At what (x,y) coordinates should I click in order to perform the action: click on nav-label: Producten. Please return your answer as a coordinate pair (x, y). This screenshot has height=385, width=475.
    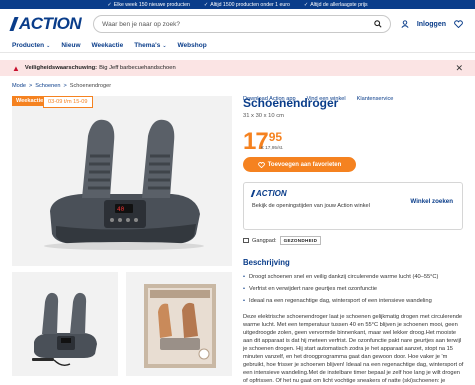
    Looking at the image, I should click on (28, 45).